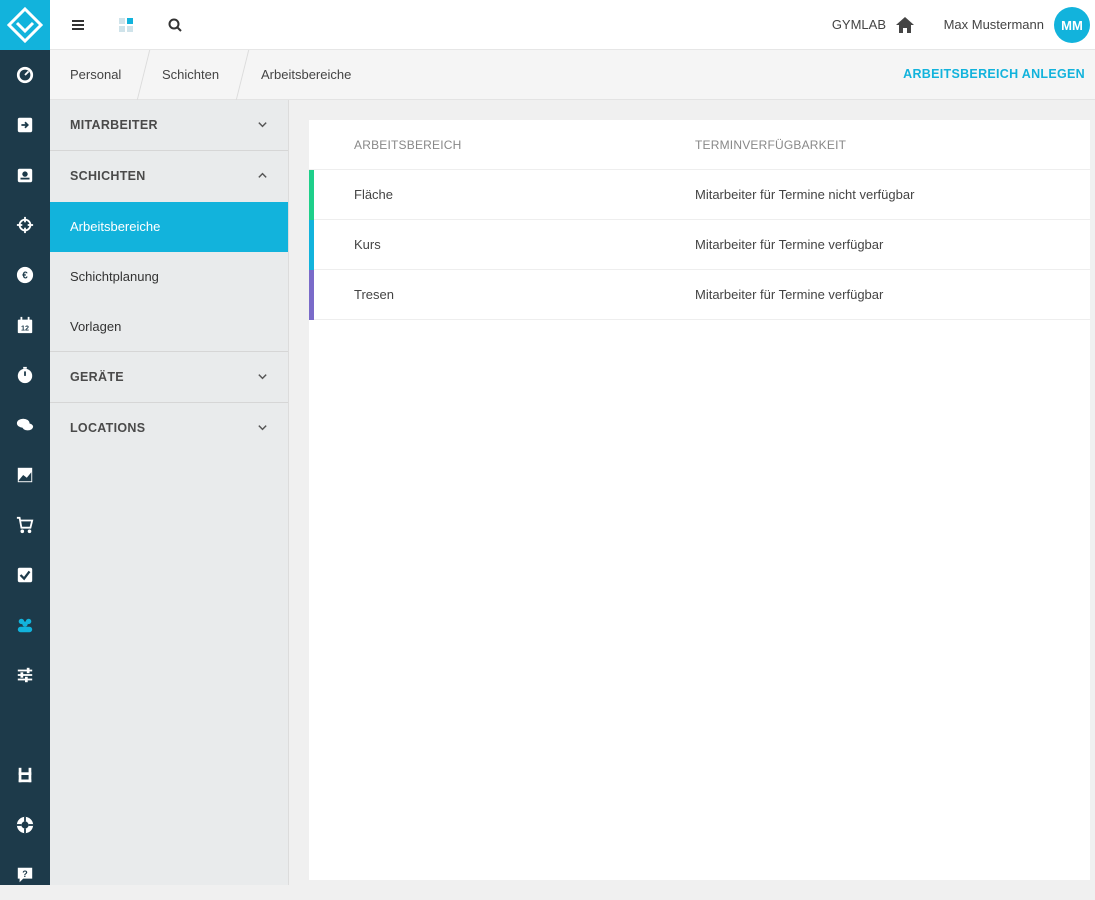 The image size is (1095, 900). I want to click on gym-name: GYMLAB, so click(859, 24).